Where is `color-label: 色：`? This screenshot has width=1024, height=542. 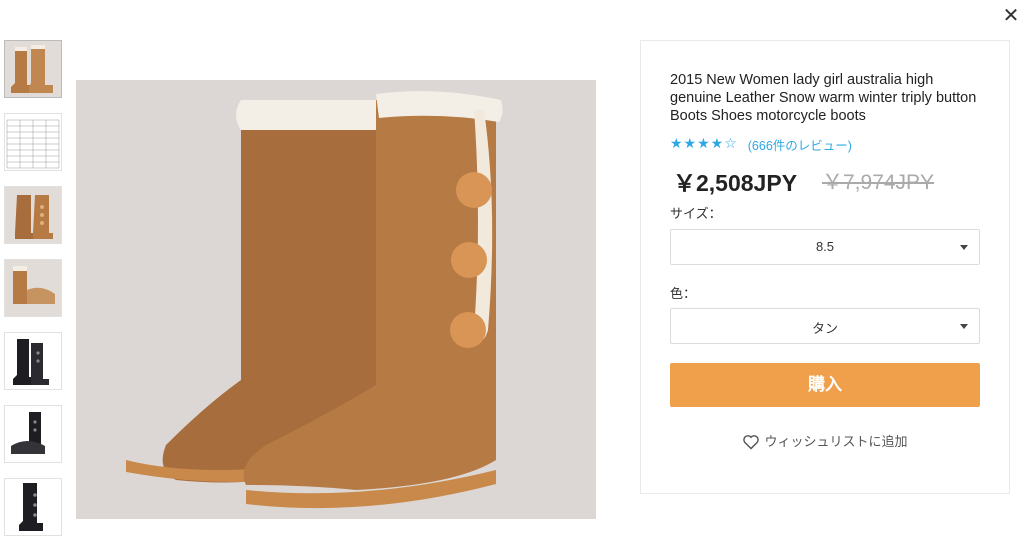 color-label: 色： is located at coordinates (683, 293).